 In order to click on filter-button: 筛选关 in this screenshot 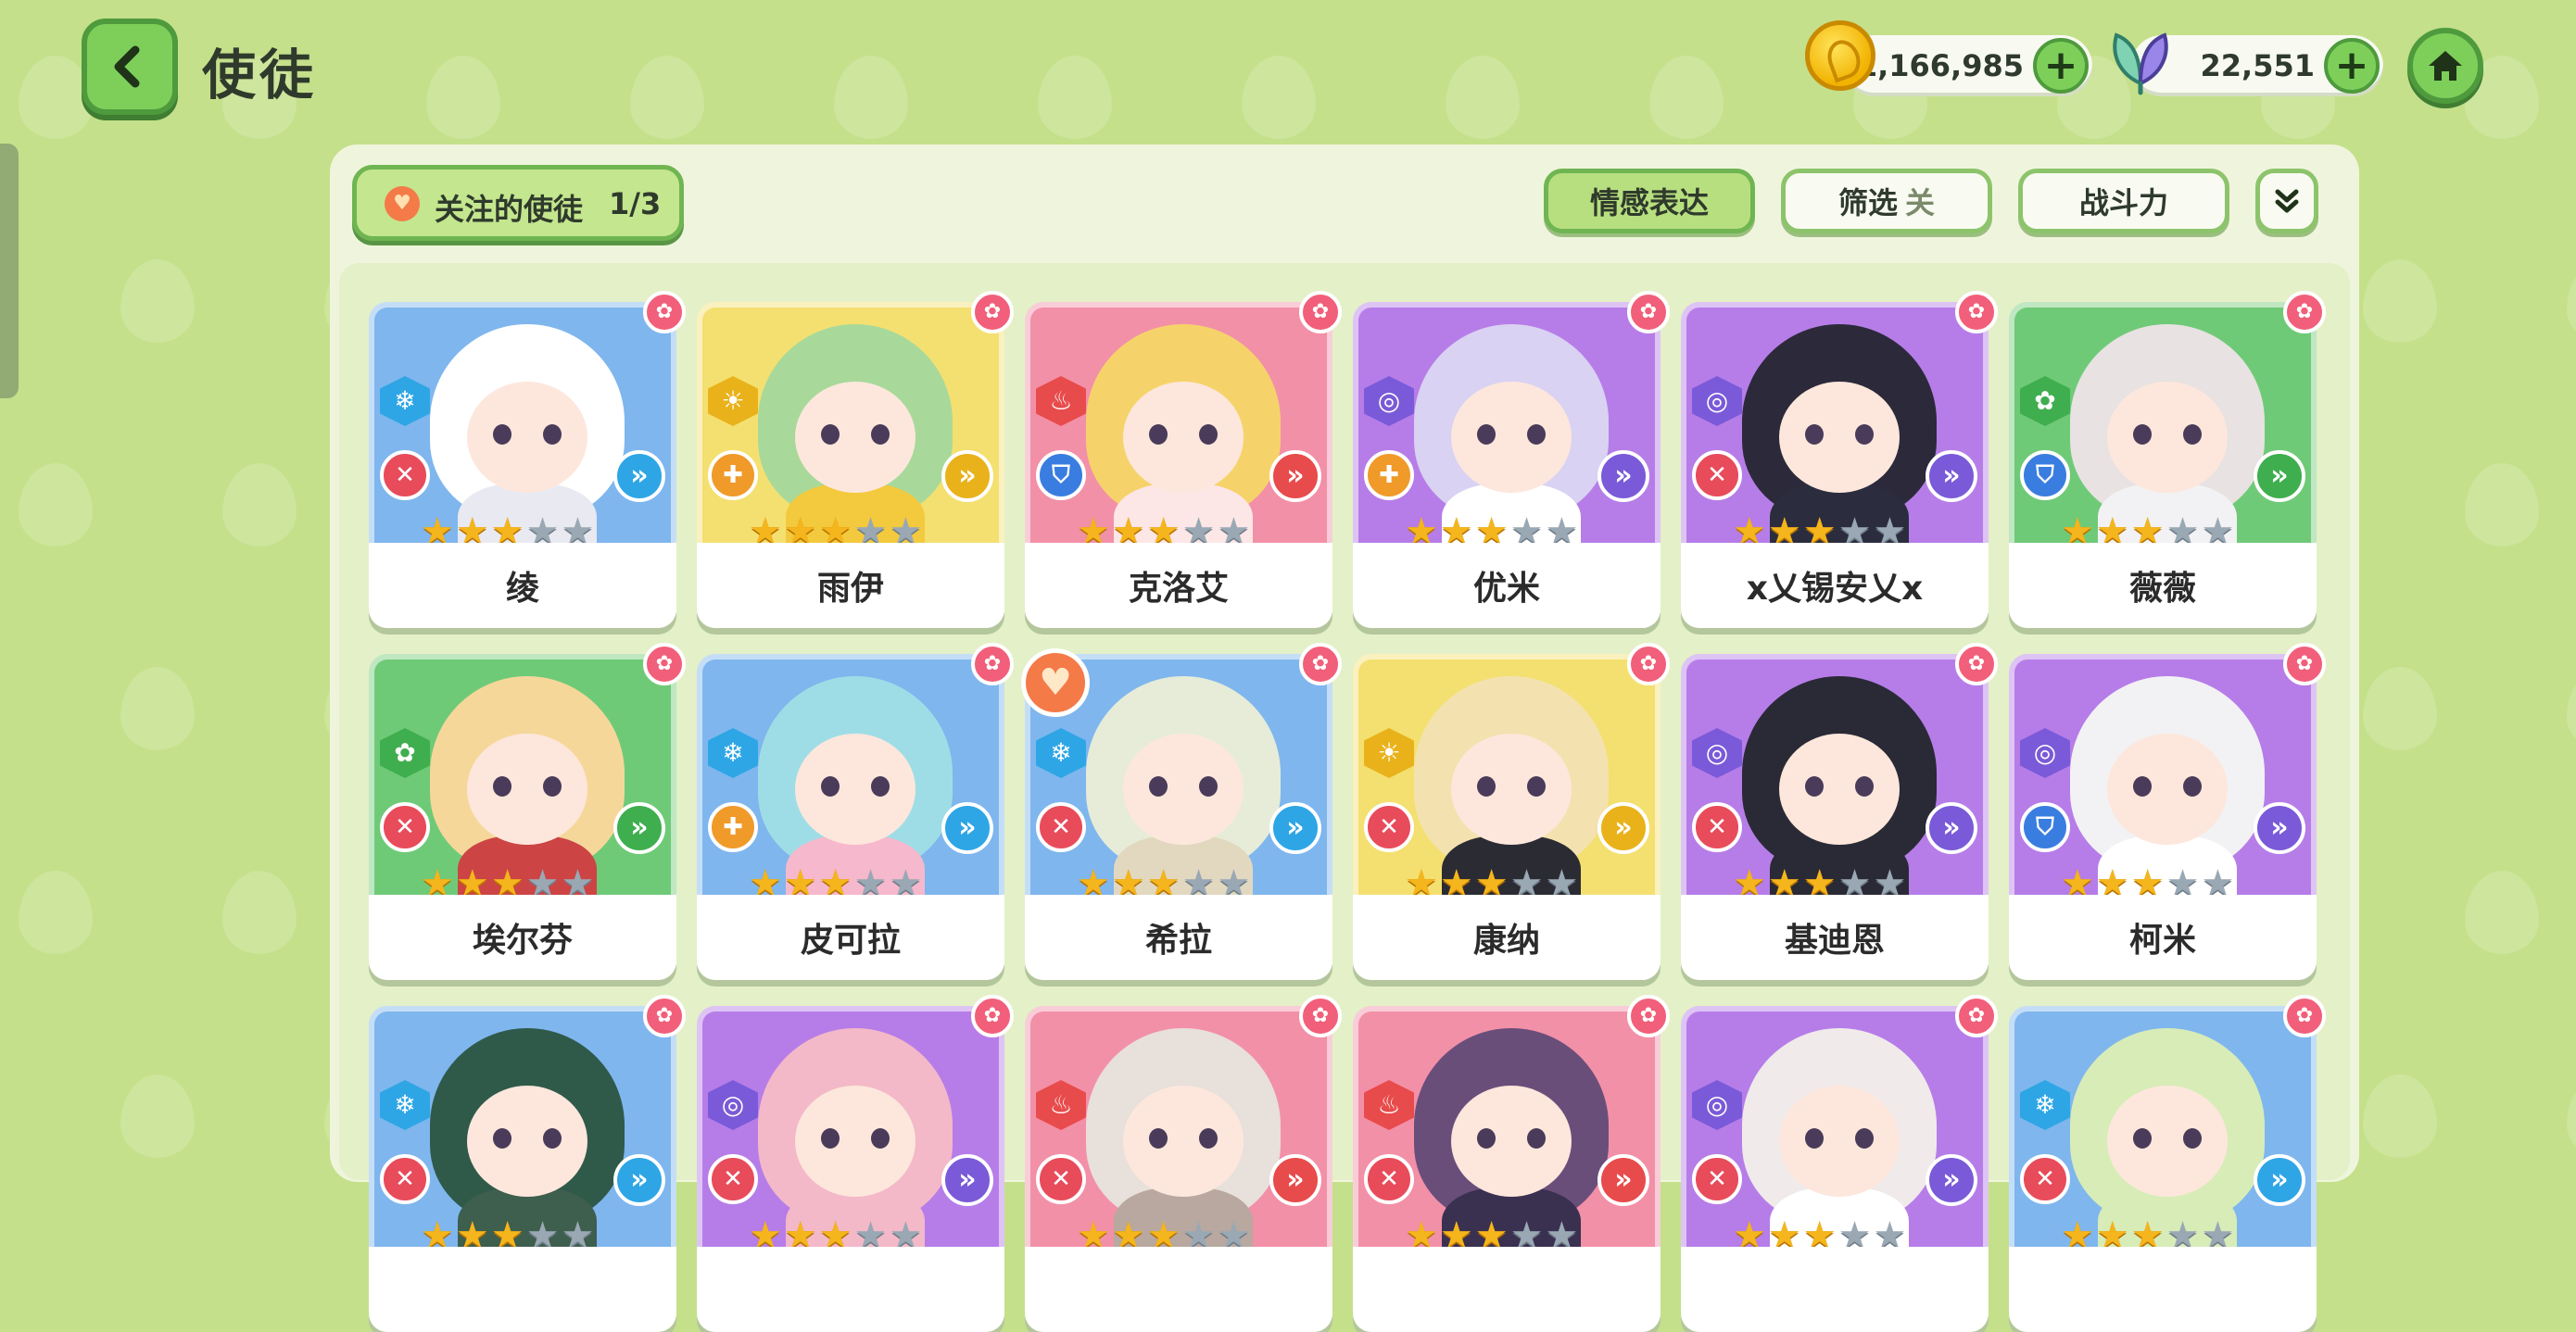, I will do `click(1887, 201)`.